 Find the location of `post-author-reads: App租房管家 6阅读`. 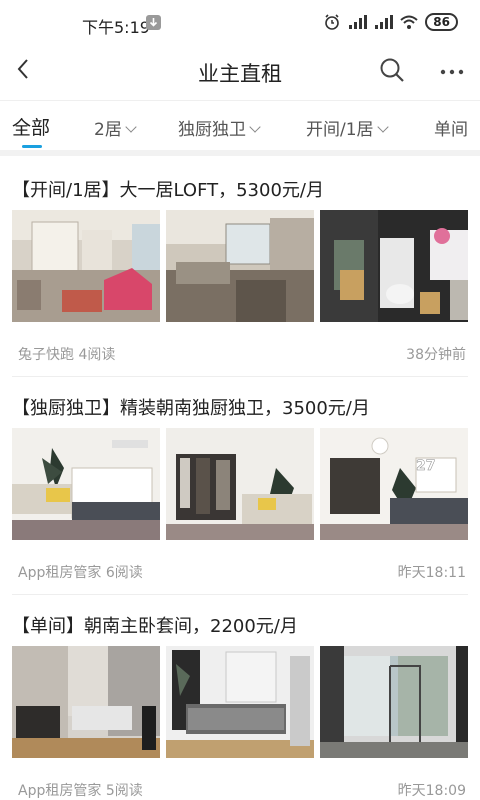

post-author-reads: App租房管家 6阅读 is located at coordinates (80, 572).